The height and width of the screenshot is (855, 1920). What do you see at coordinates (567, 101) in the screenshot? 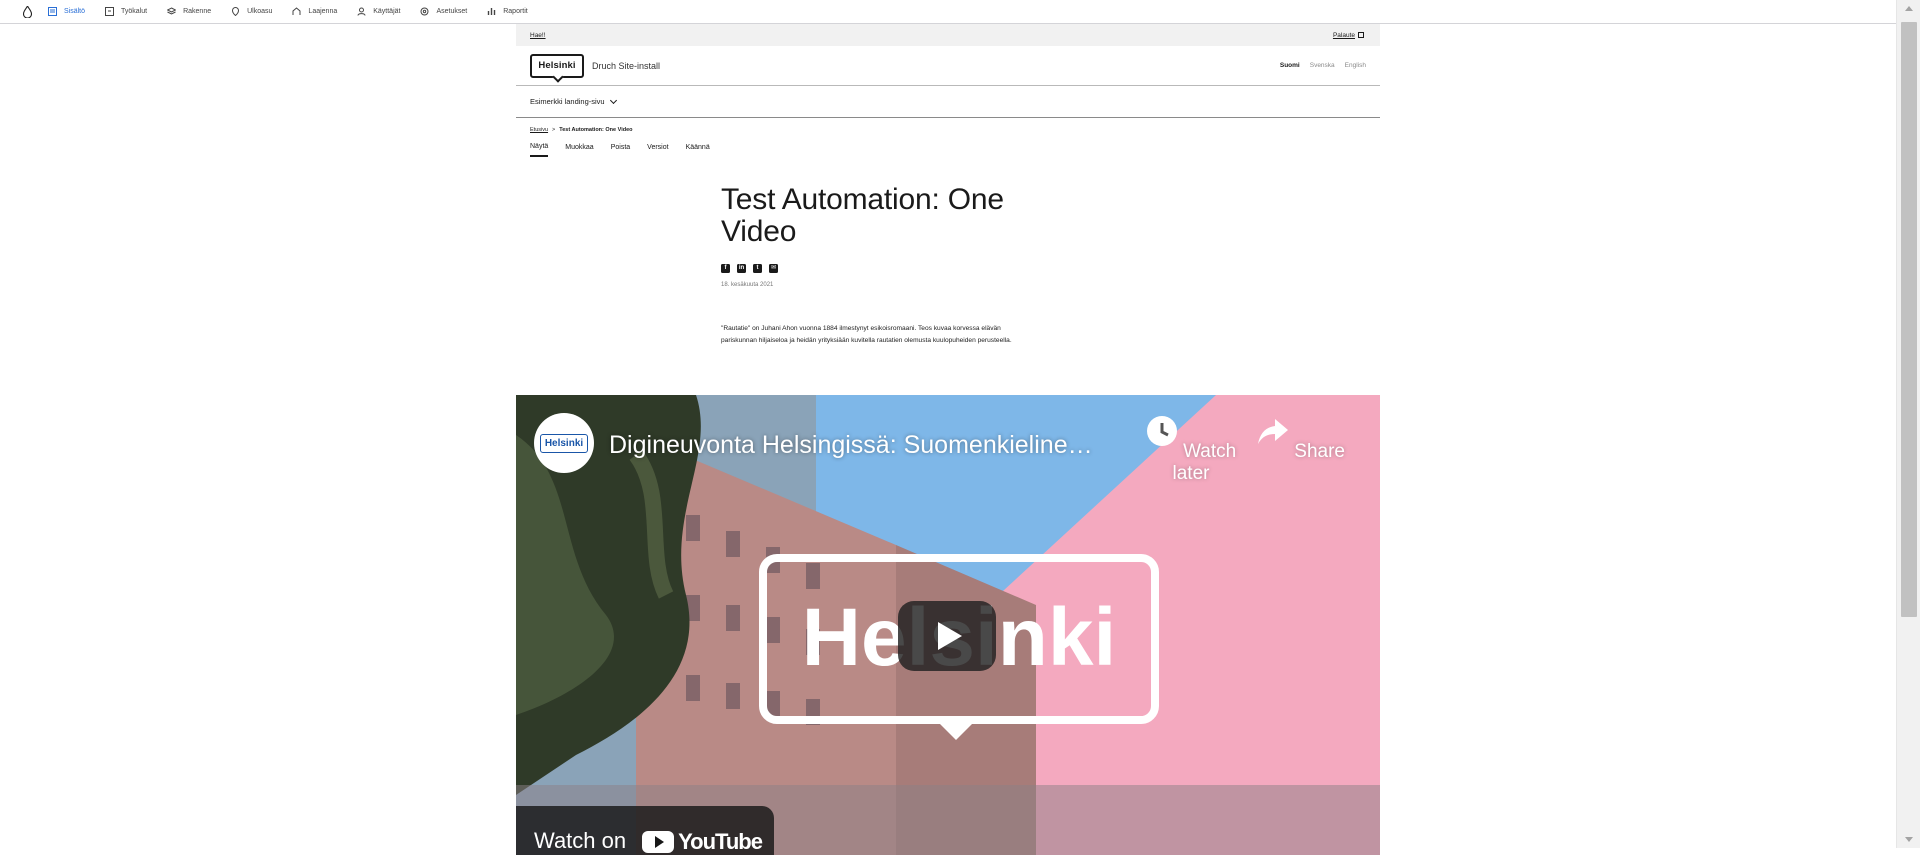
I see `nav-item-landing: Esimerkki landing-sivu` at bounding box center [567, 101].